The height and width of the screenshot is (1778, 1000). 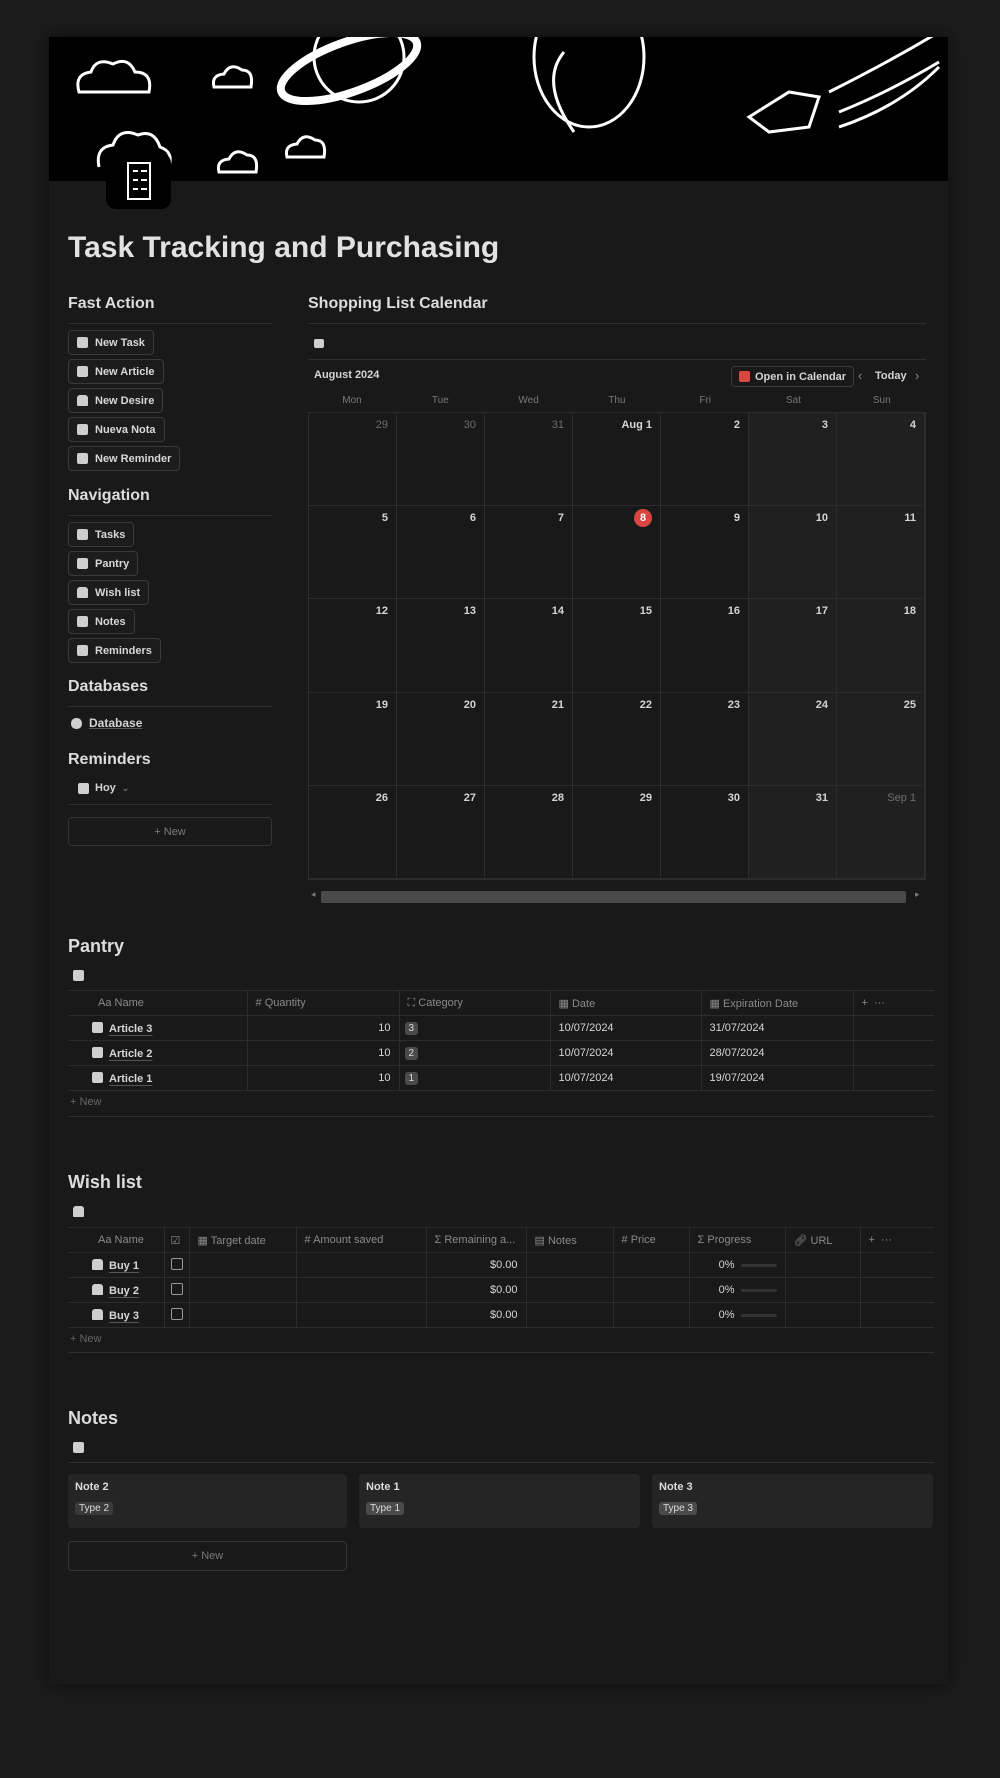 What do you see at coordinates (501, 1315) in the screenshot?
I see `table-row: Buy 3 $0.00 0%` at bounding box center [501, 1315].